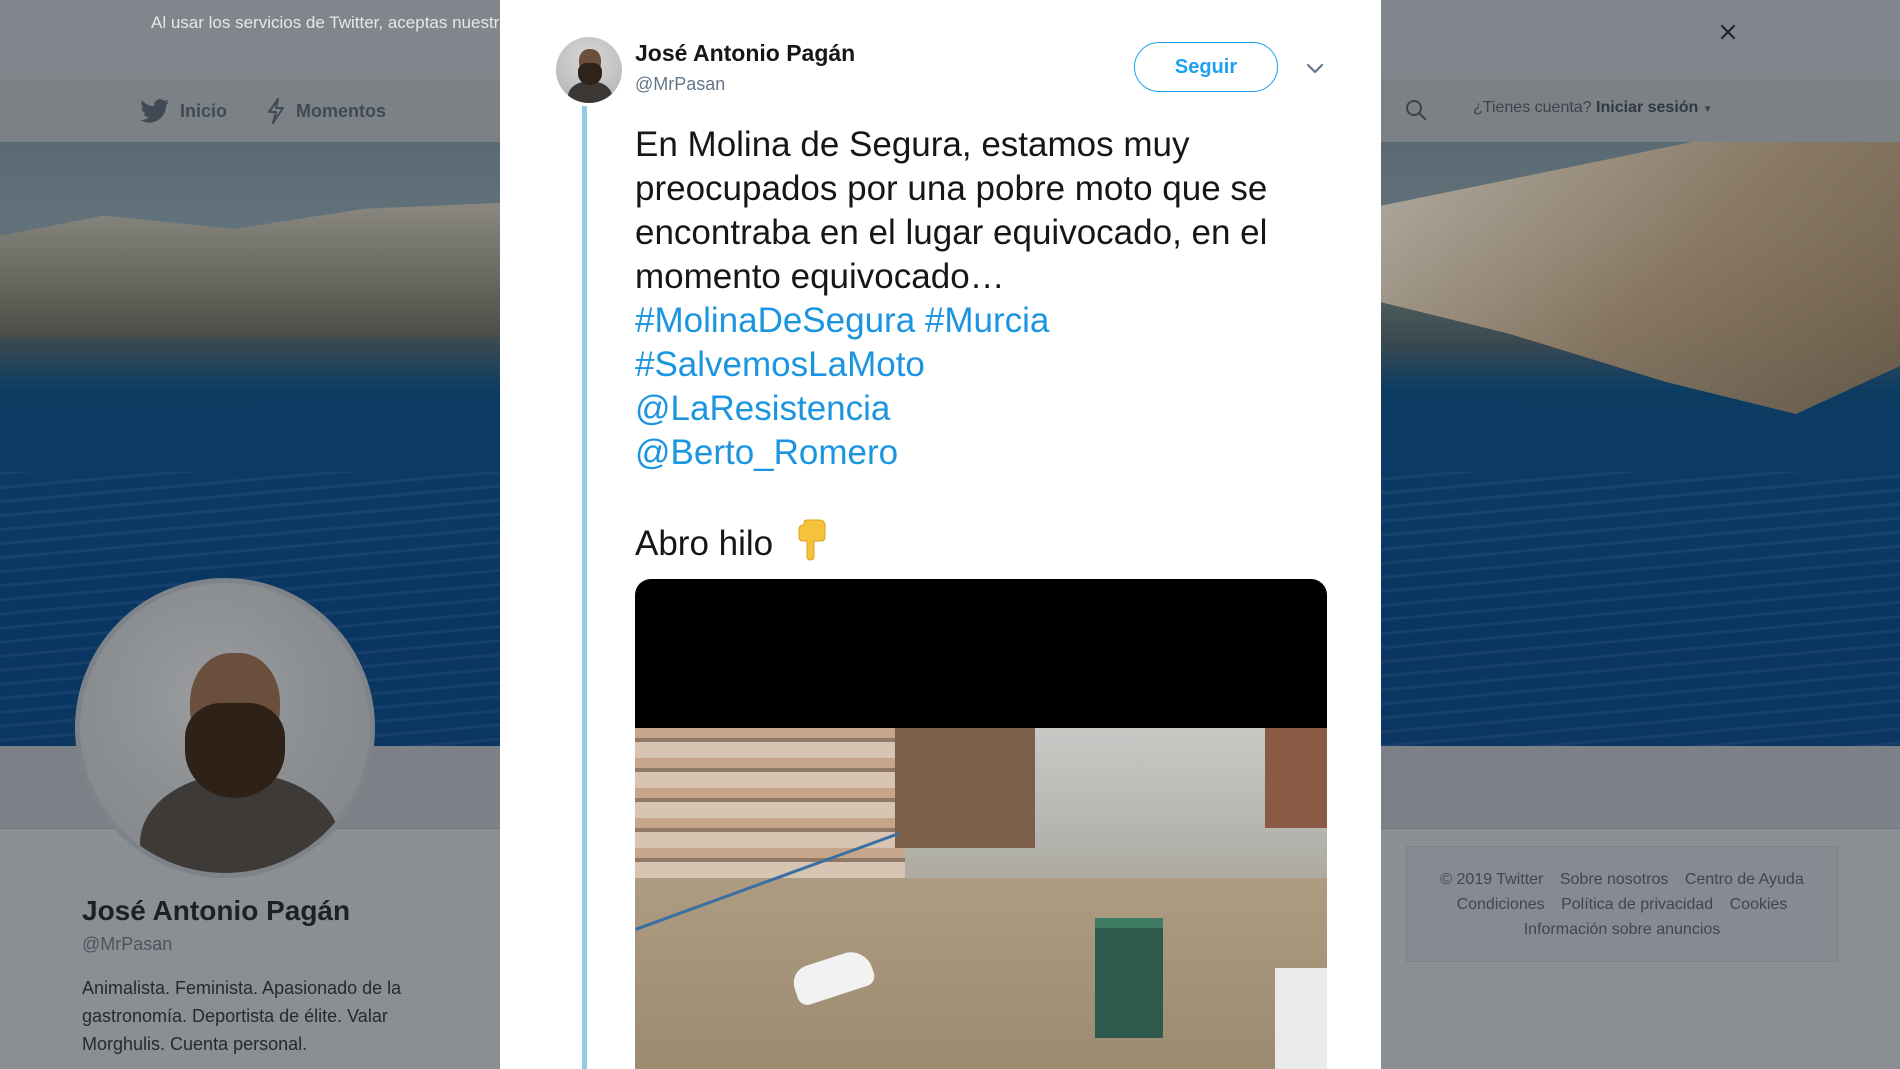 The width and height of the screenshot is (1900, 1069). I want to click on video-building-mid, so click(965, 788).